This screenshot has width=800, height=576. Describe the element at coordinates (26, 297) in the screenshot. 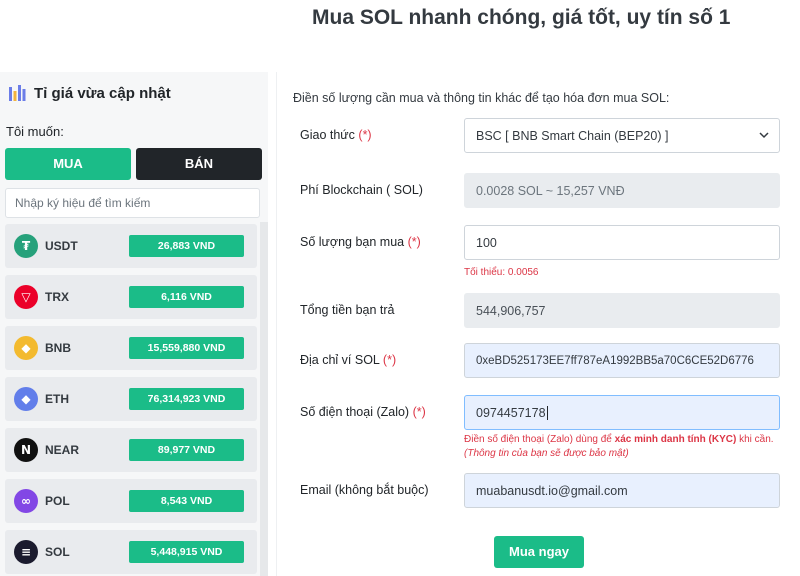

I see `tron-icon: ▽` at that location.